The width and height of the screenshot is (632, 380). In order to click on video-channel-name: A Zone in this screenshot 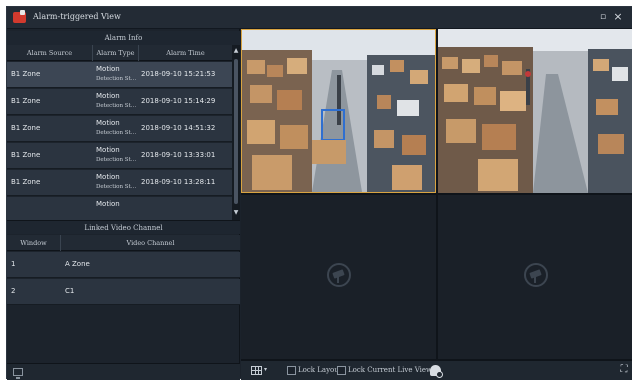, I will do `click(77, 264)`.